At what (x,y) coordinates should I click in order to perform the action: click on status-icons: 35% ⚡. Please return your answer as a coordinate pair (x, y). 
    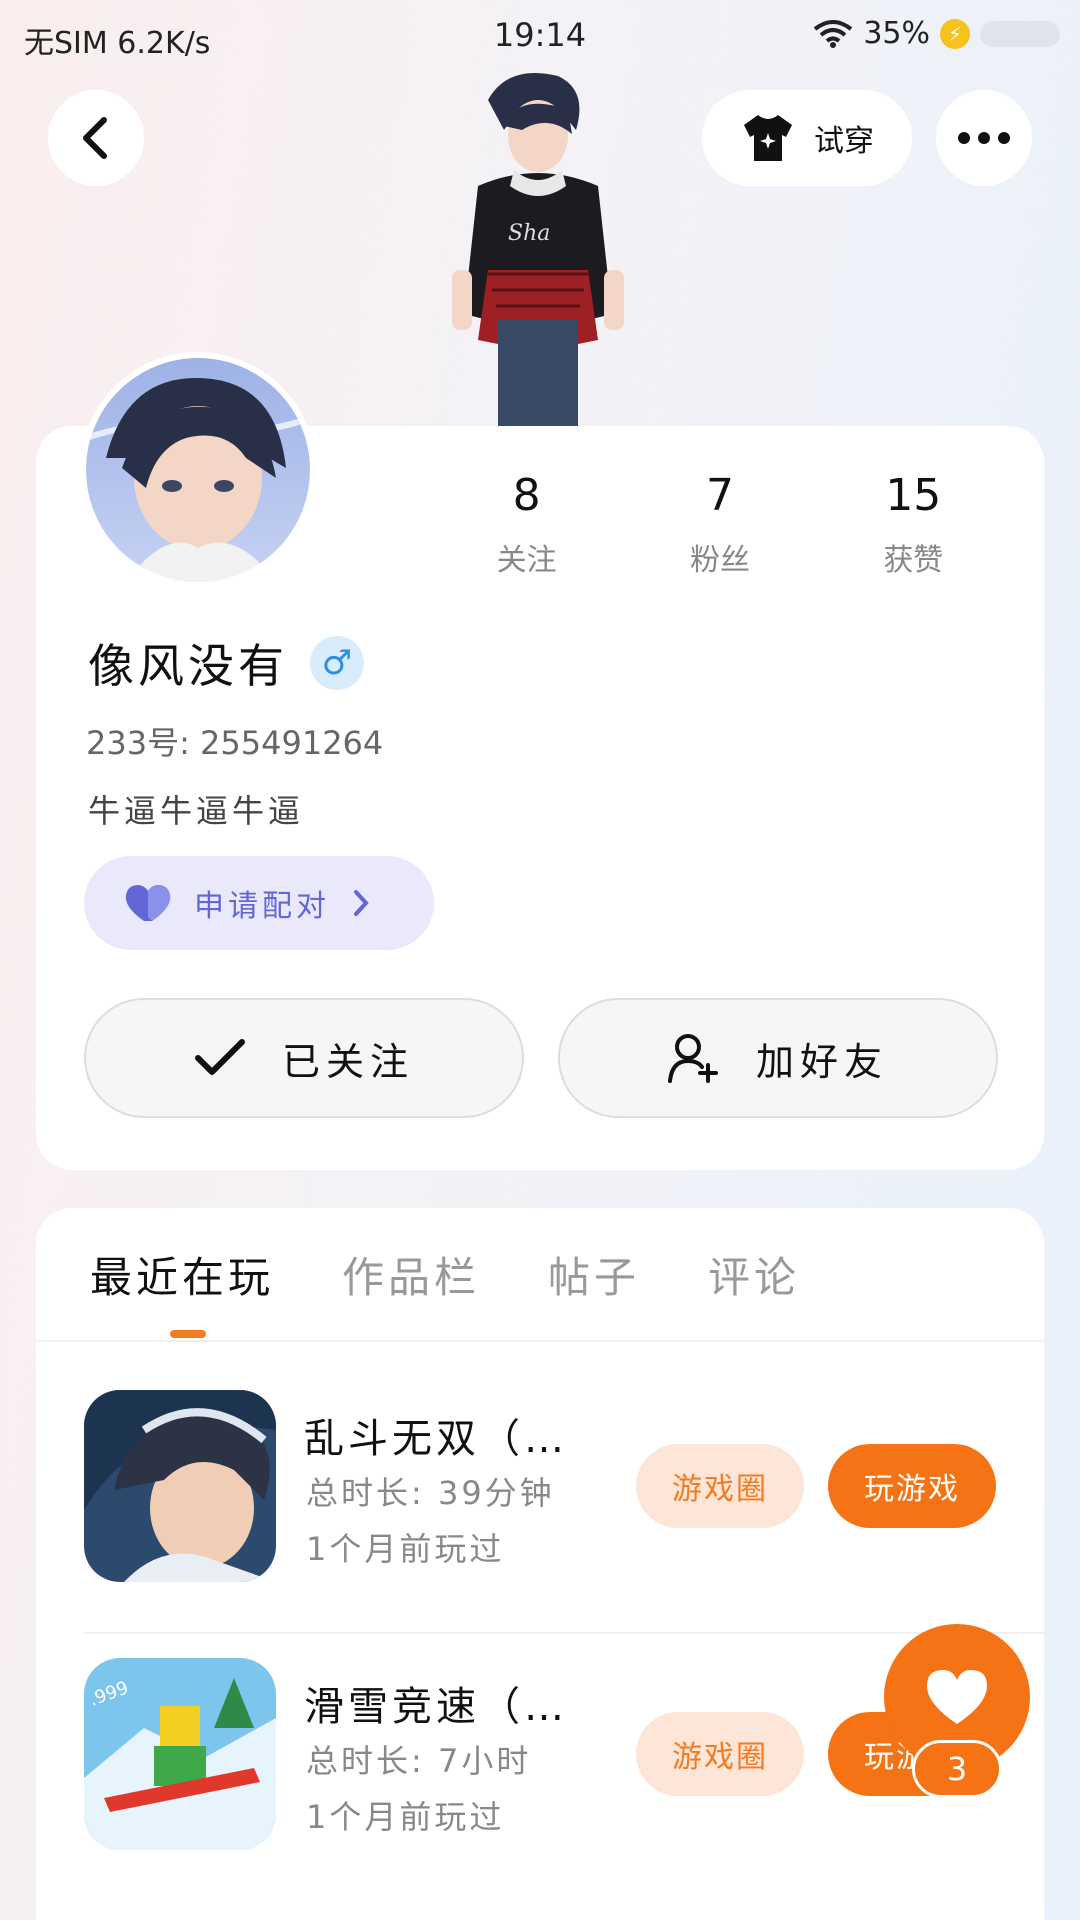
    Looking at the image, I should click on (936, 33).